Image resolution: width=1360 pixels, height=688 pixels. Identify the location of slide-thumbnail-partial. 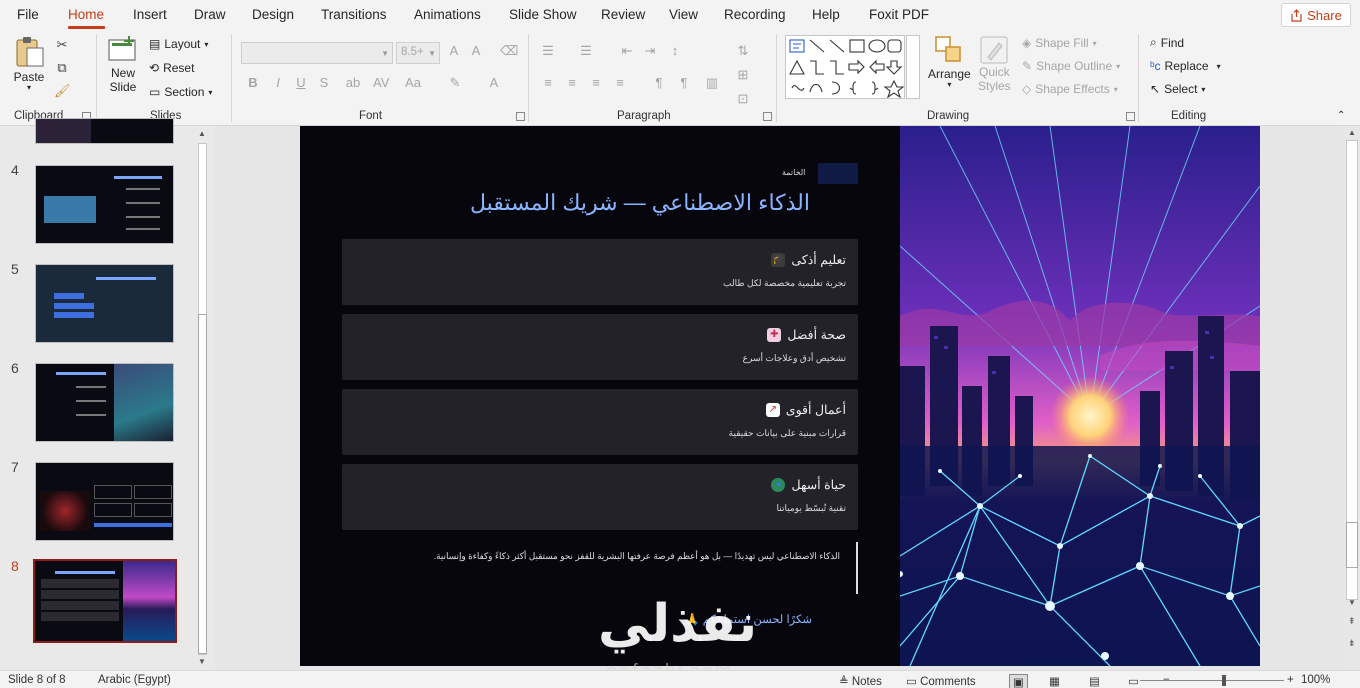
(104, 131).